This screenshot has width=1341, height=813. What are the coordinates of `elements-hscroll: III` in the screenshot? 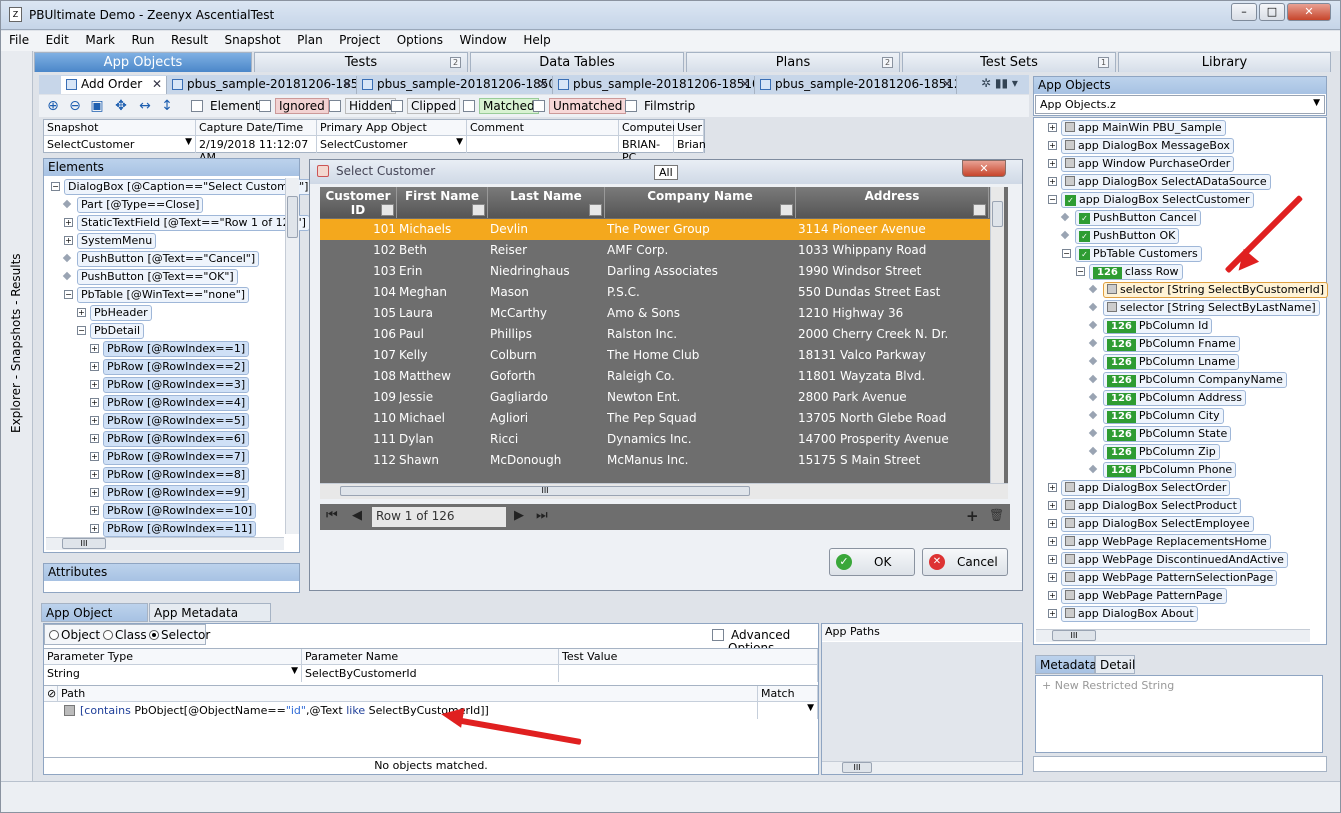 It's located at (165, 543).